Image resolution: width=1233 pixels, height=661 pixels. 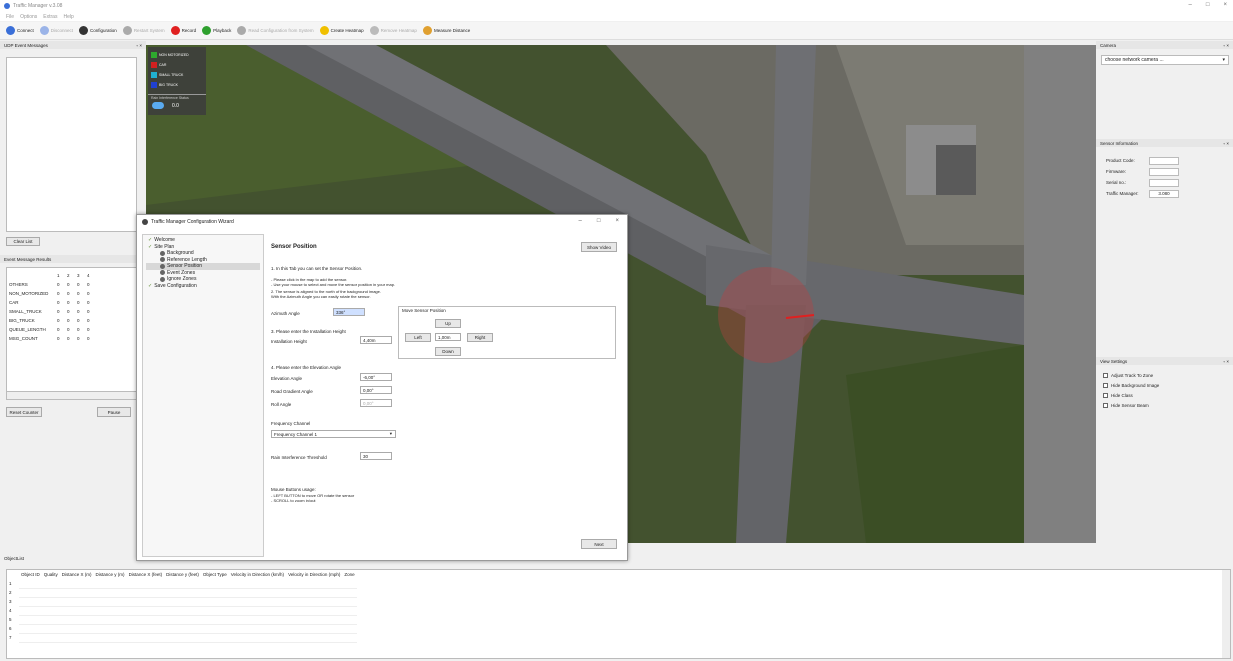 I want to click on move-right-button: Right, so click(x=480, y=337).